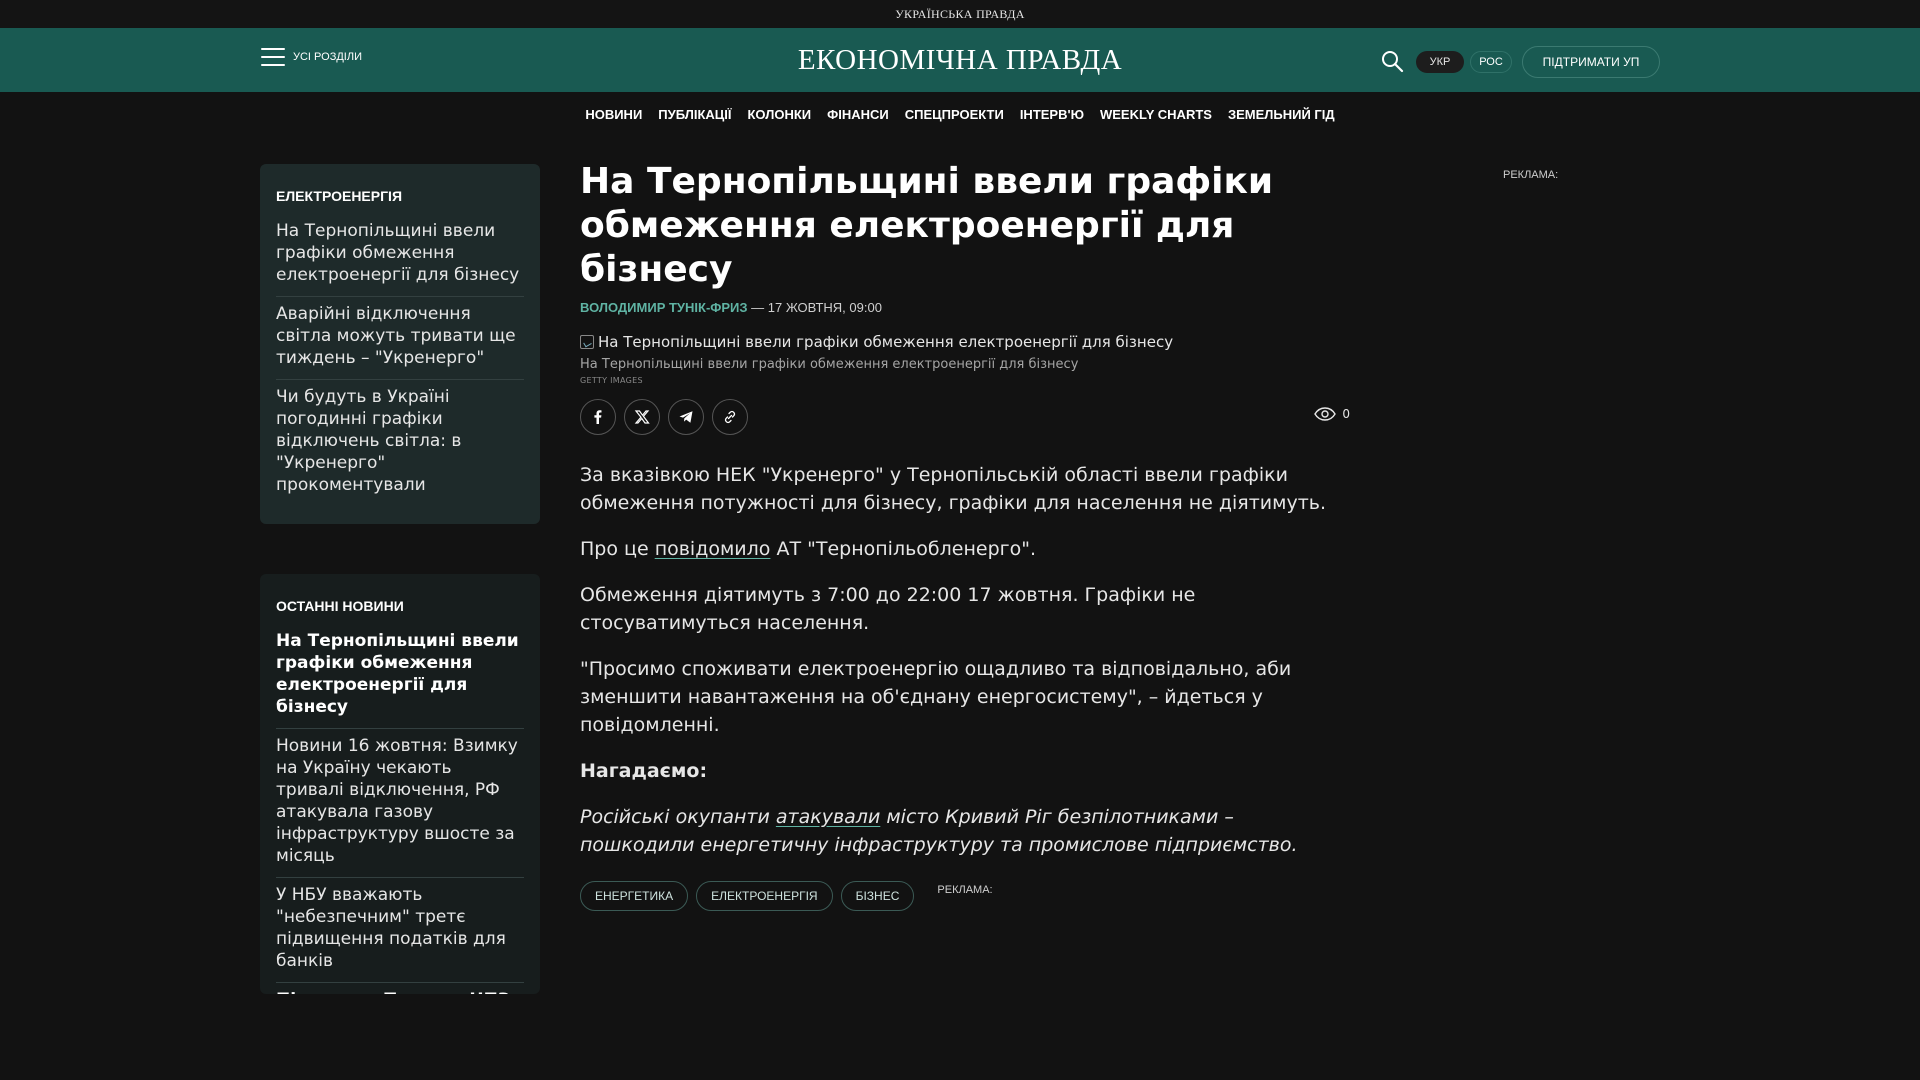  What do you see at coordinates (780, 114) in the screenshot?
I see `nav-columns: КОЛОНКИ` at bounding box center [780, 114].